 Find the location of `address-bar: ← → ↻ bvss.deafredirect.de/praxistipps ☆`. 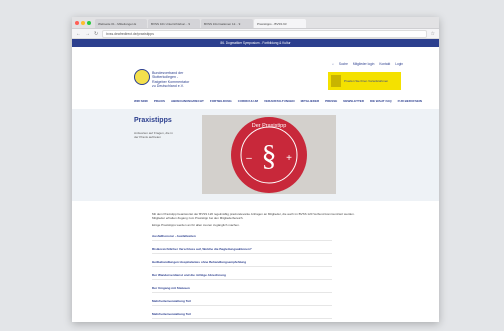

address-bar: ← → ↻ bvss.deafredirect.de/praxistipps ☆ is located at coordinates (255, 34).